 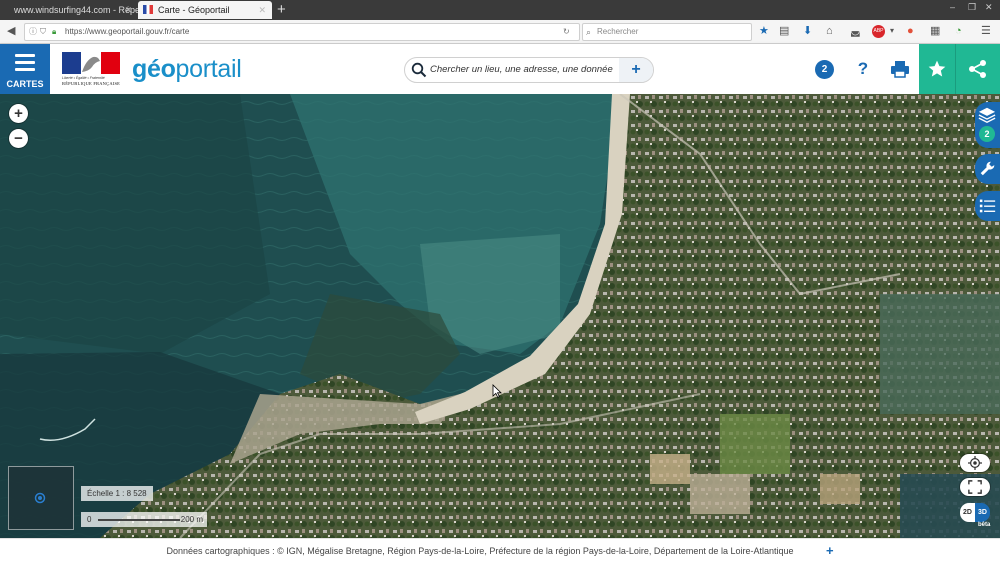 What do you see at coordinates (43, 32) in the screenshot?
I see `shield-icon: ⛉` at bounding box center [43, 32].